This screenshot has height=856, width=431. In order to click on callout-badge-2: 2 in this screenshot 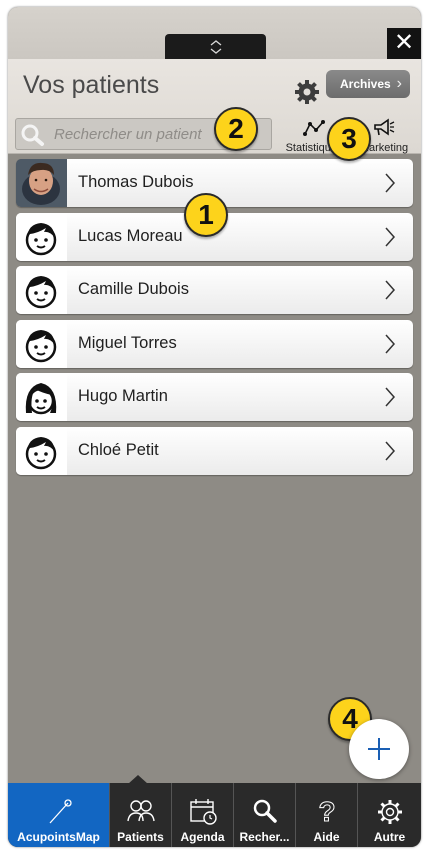, I will do `click(236, 129)`.